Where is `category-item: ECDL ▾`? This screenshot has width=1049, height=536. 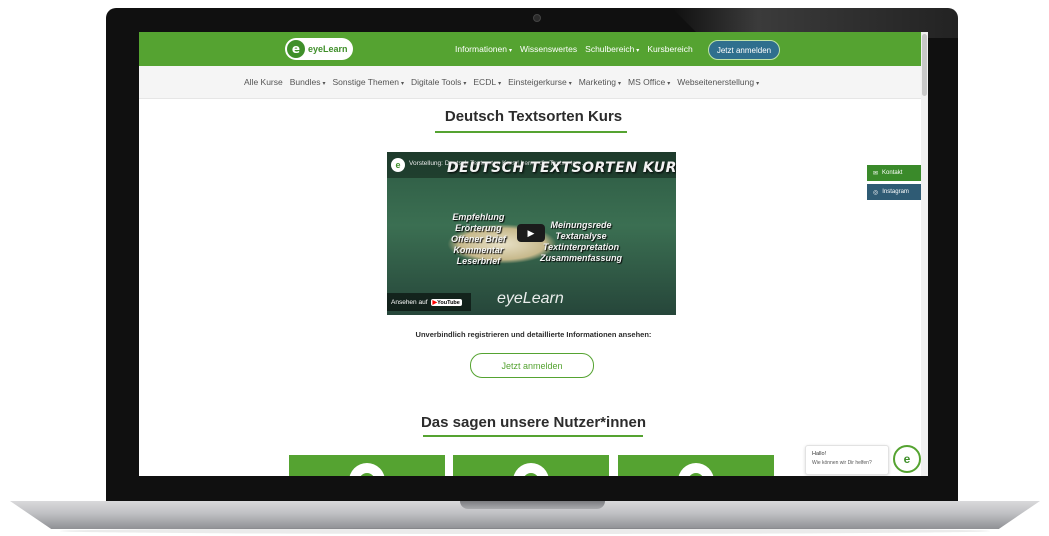
category-item: ECDL ▾ is located at coordinates (487, 82).